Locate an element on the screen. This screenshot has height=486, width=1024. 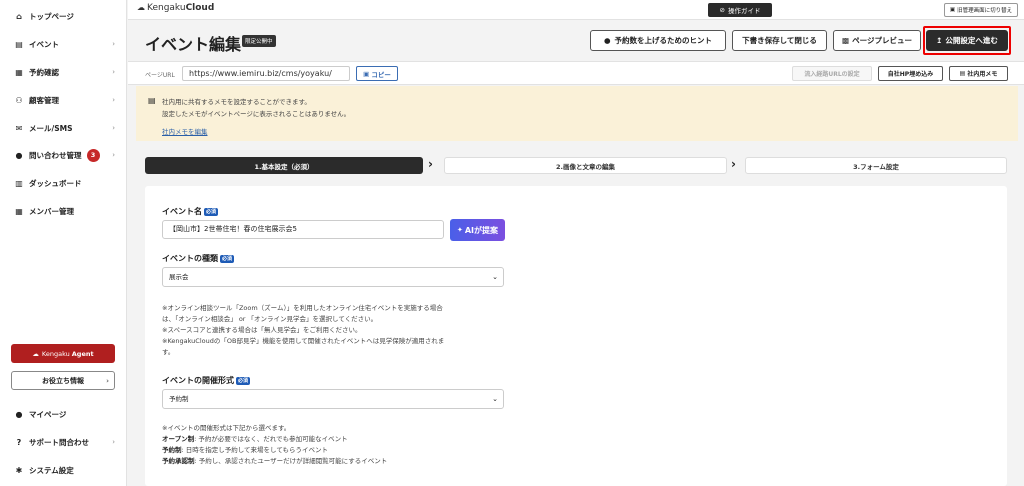
sidebar-item-support: ? サポート問合わせ › is located at coordinates (63, 442).